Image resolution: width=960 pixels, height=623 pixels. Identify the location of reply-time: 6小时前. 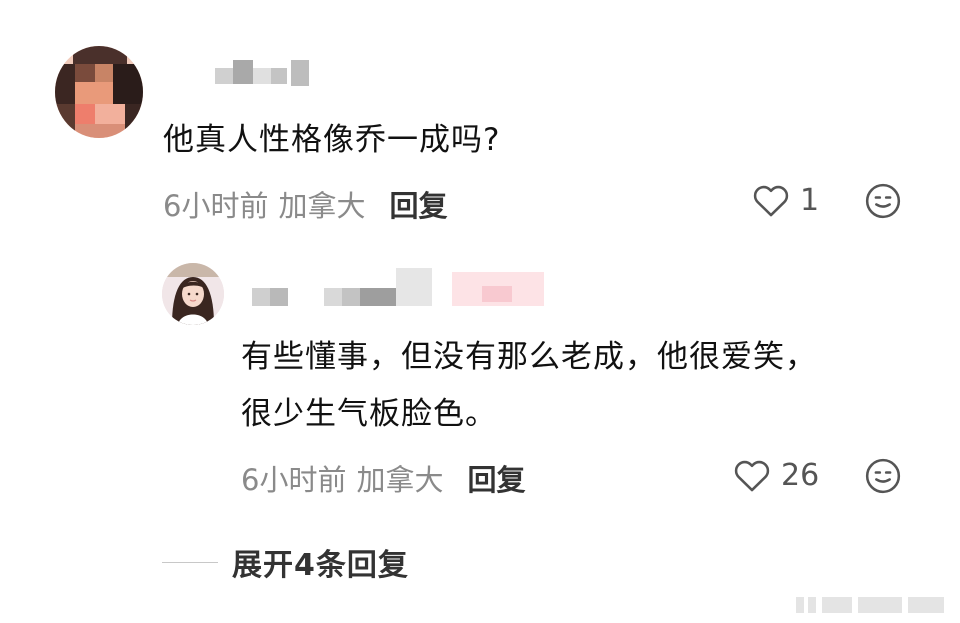
(294, 480).